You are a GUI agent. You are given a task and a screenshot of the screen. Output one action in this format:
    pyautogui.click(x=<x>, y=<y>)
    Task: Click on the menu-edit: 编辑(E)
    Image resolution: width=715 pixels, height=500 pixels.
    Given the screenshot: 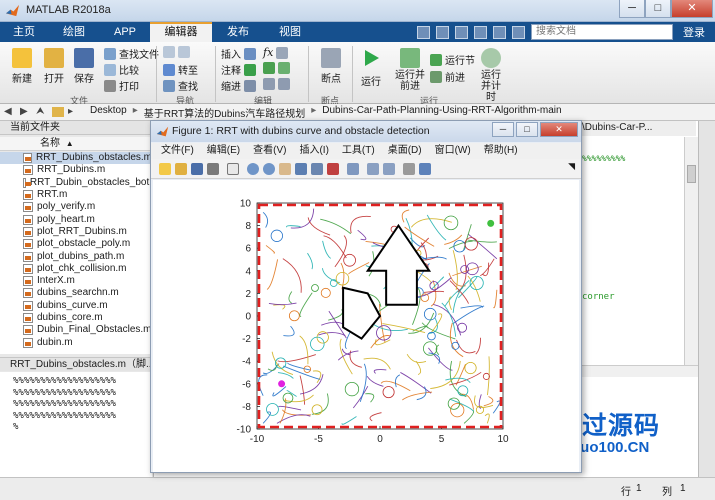 What is the action you would take?
    pyautogui.click(x=223, y=151)
    